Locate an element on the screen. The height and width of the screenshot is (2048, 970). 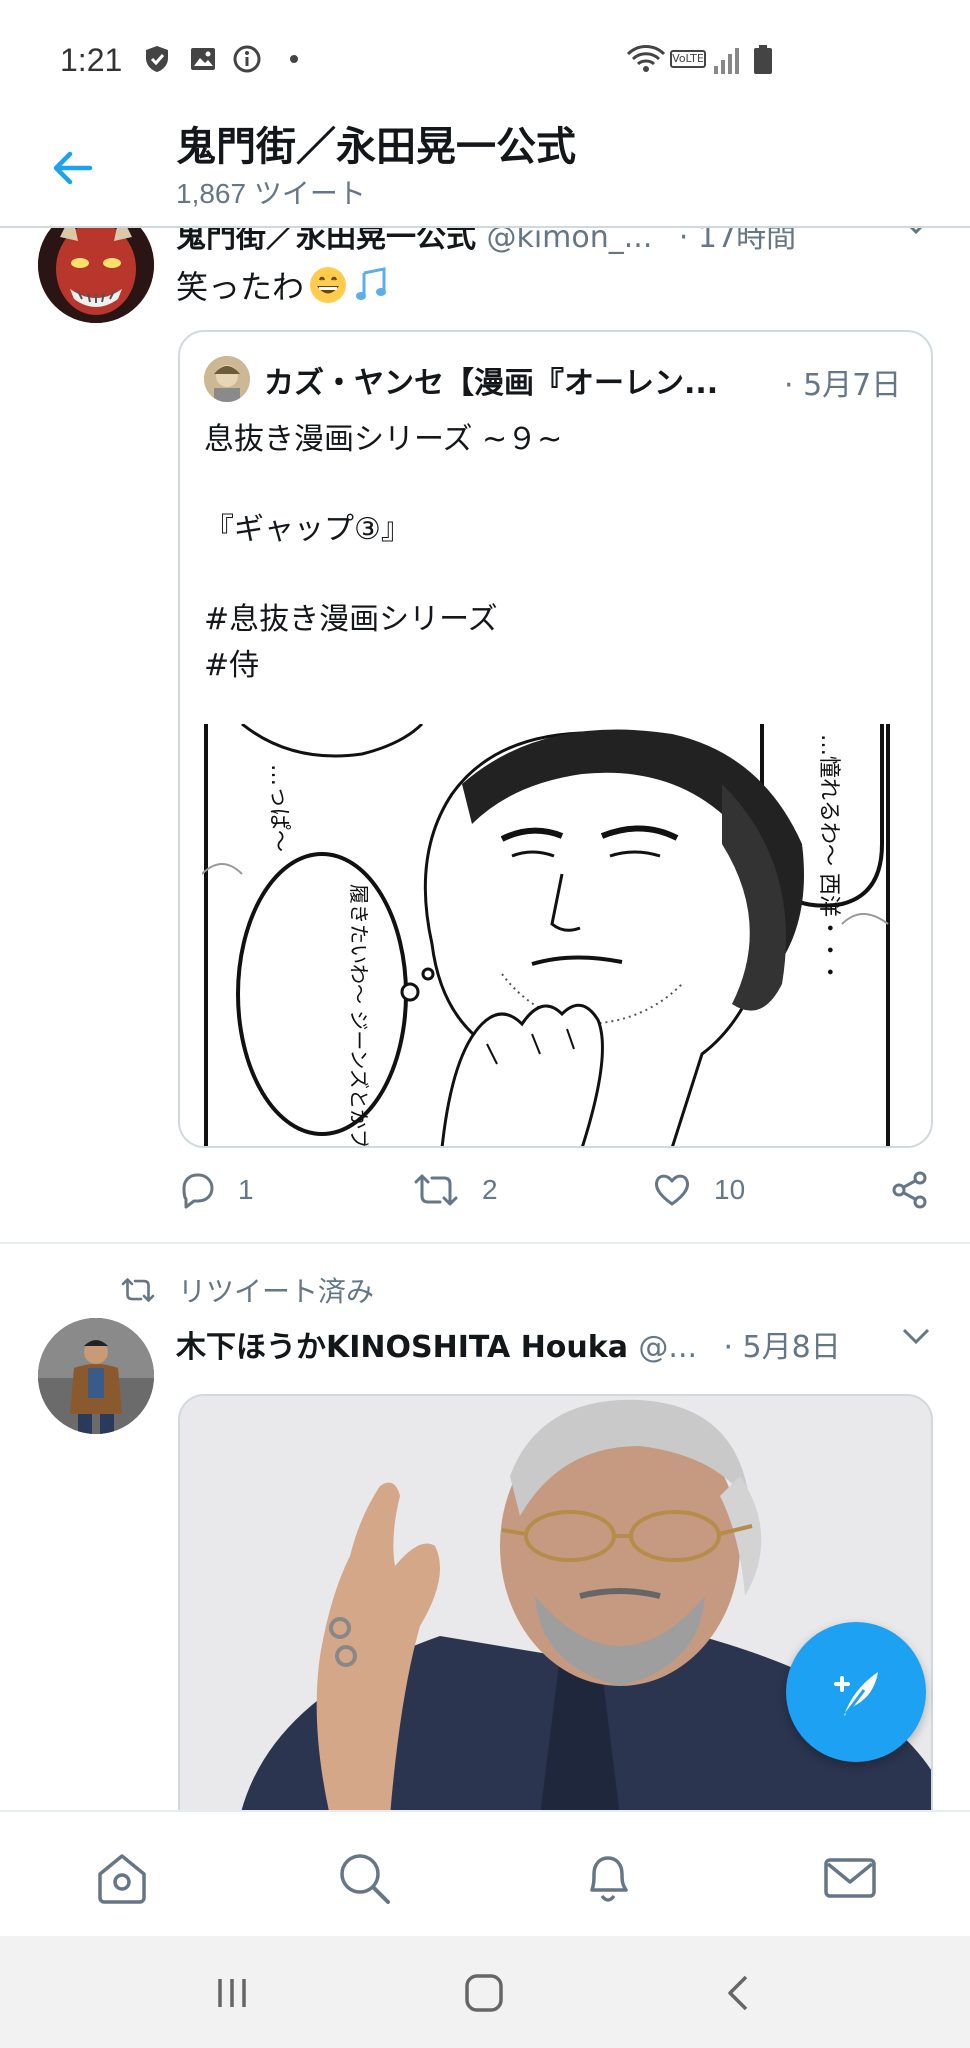
nav-home is located at coordinates (122, 1878).